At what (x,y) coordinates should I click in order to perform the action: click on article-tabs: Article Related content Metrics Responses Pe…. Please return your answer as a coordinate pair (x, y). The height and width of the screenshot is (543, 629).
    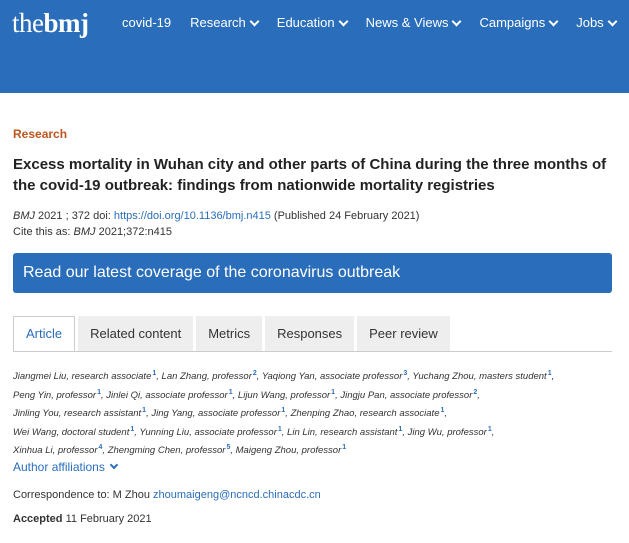
    Looking at the image, I should click on (233, 334).